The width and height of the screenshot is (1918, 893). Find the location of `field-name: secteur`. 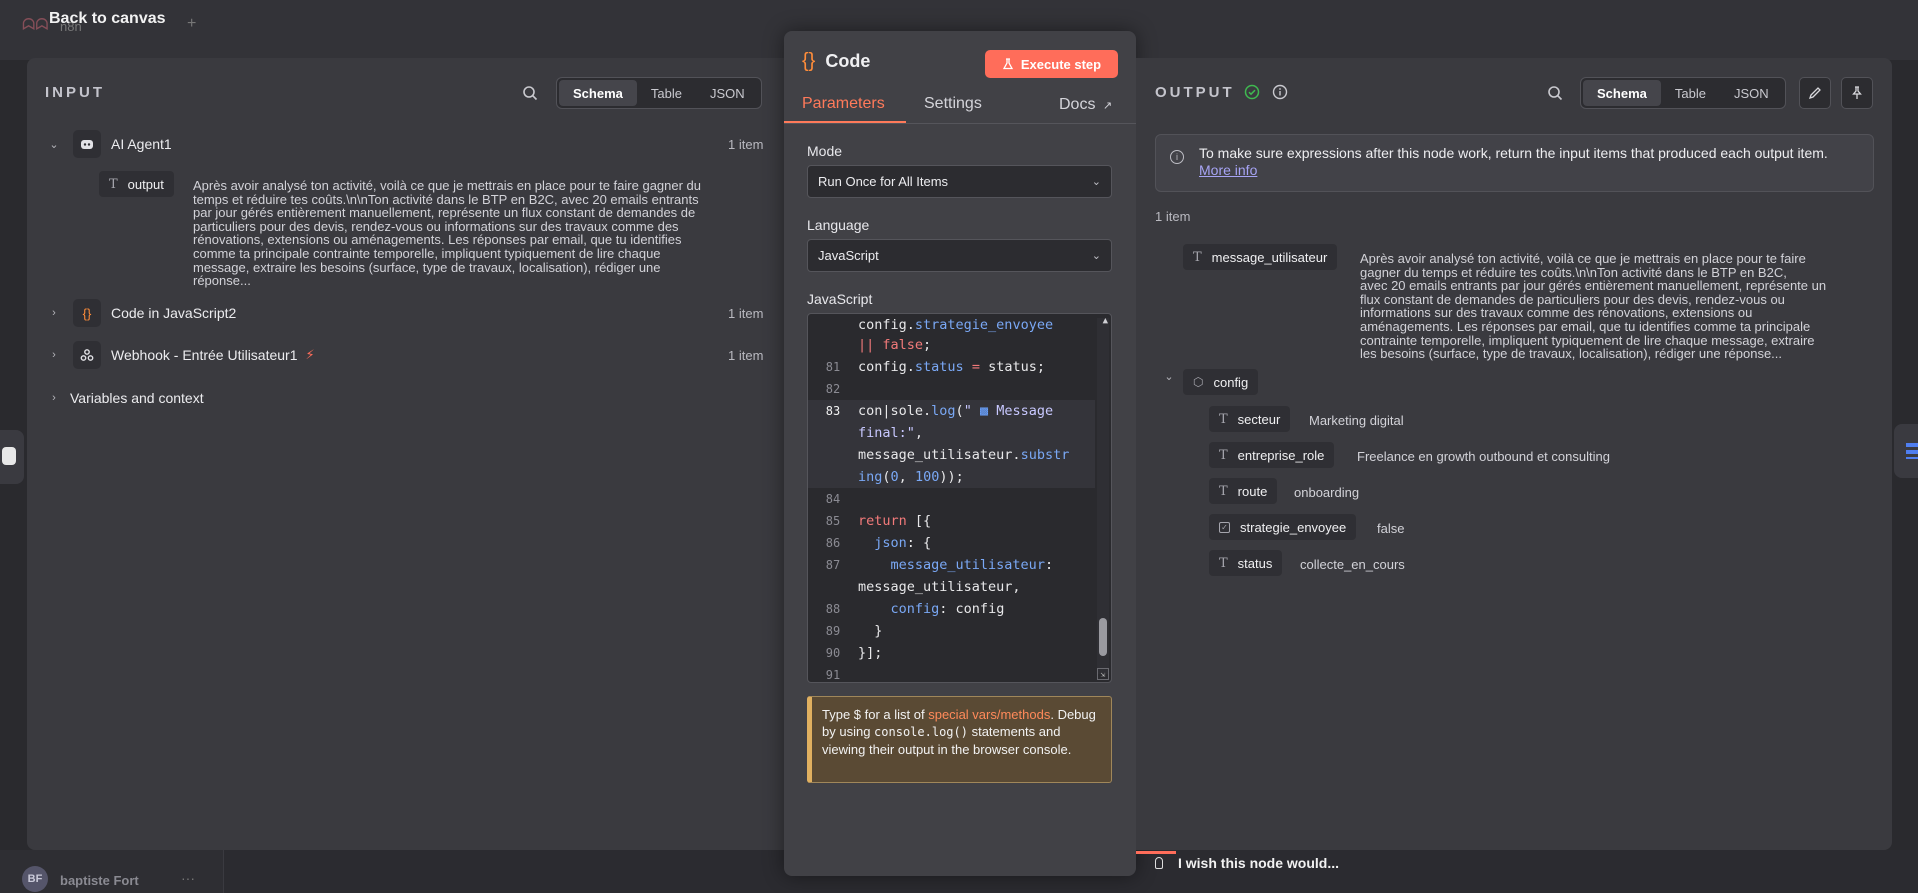

field-name: secteur is located at coordinates (1259, 419).